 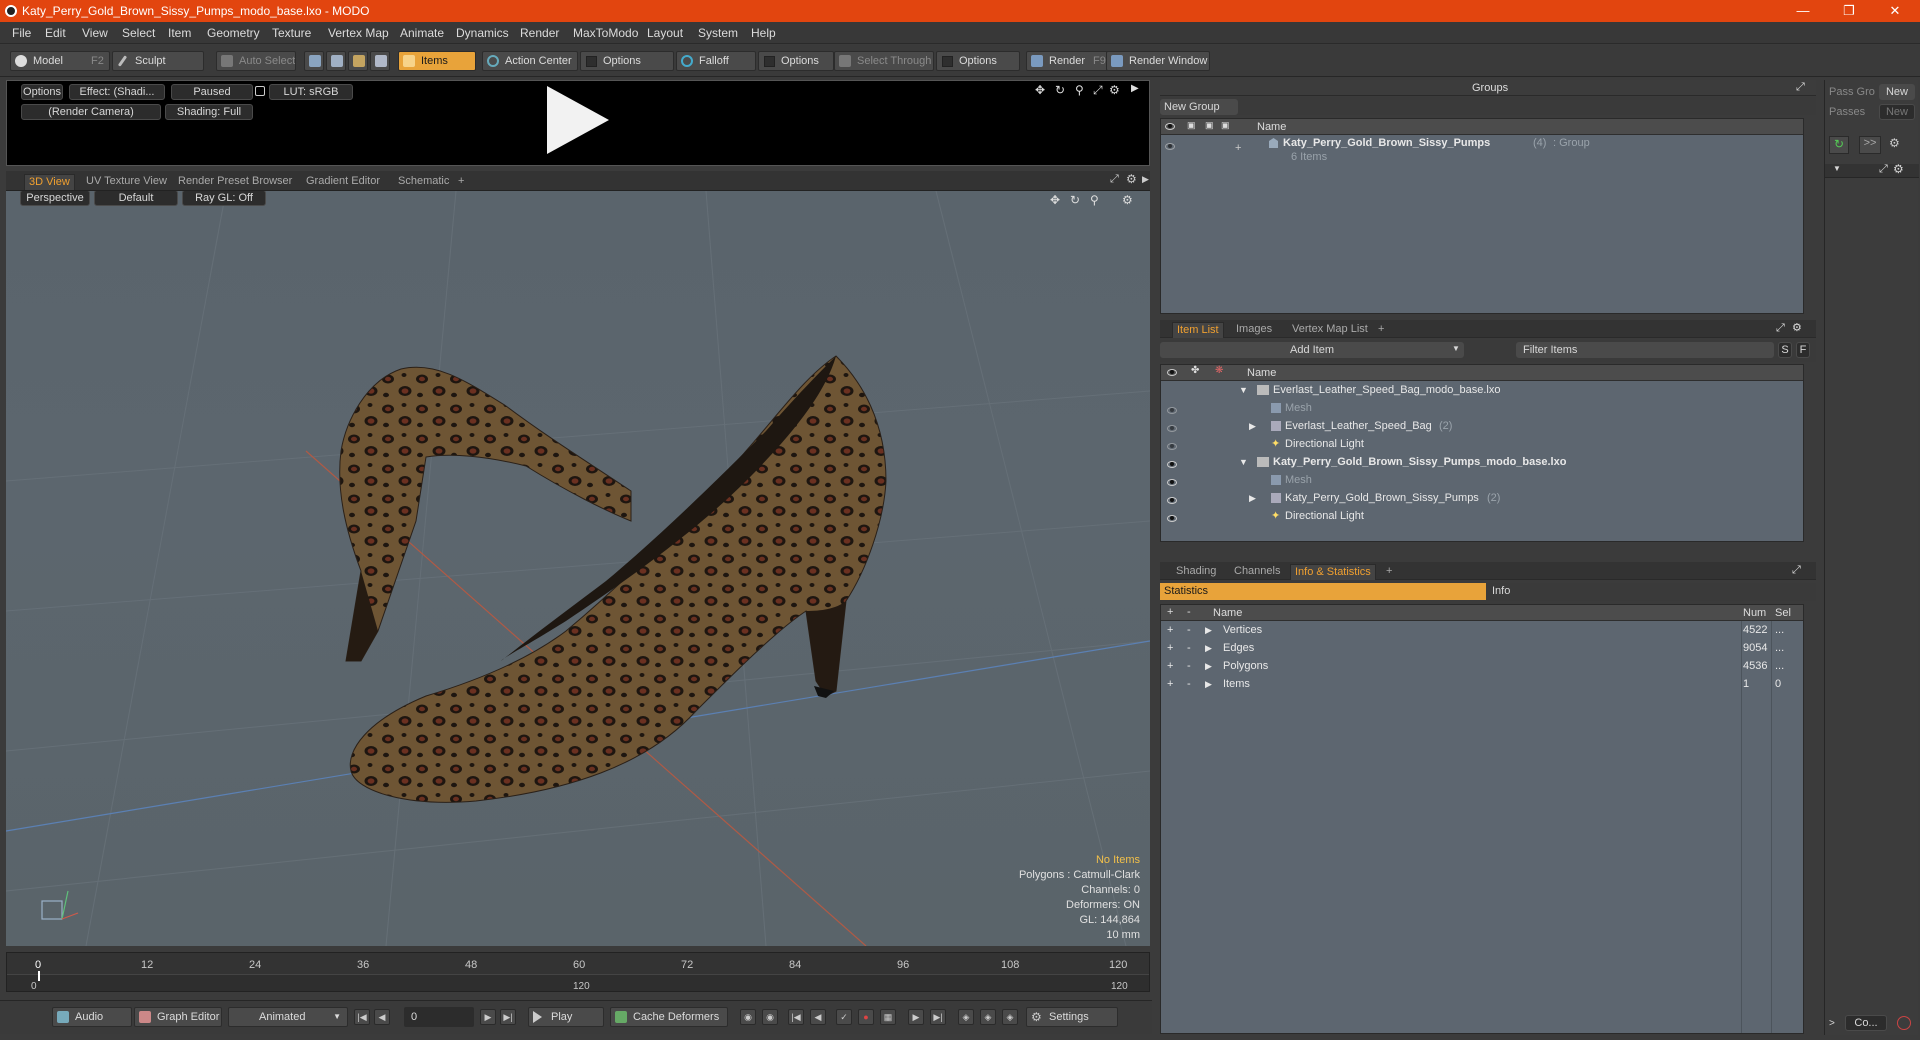 What do you see at coordinates (1158, 61) in the screenshot?
I see `render-window-button: Render Window` at bounding box center [1158, 61].